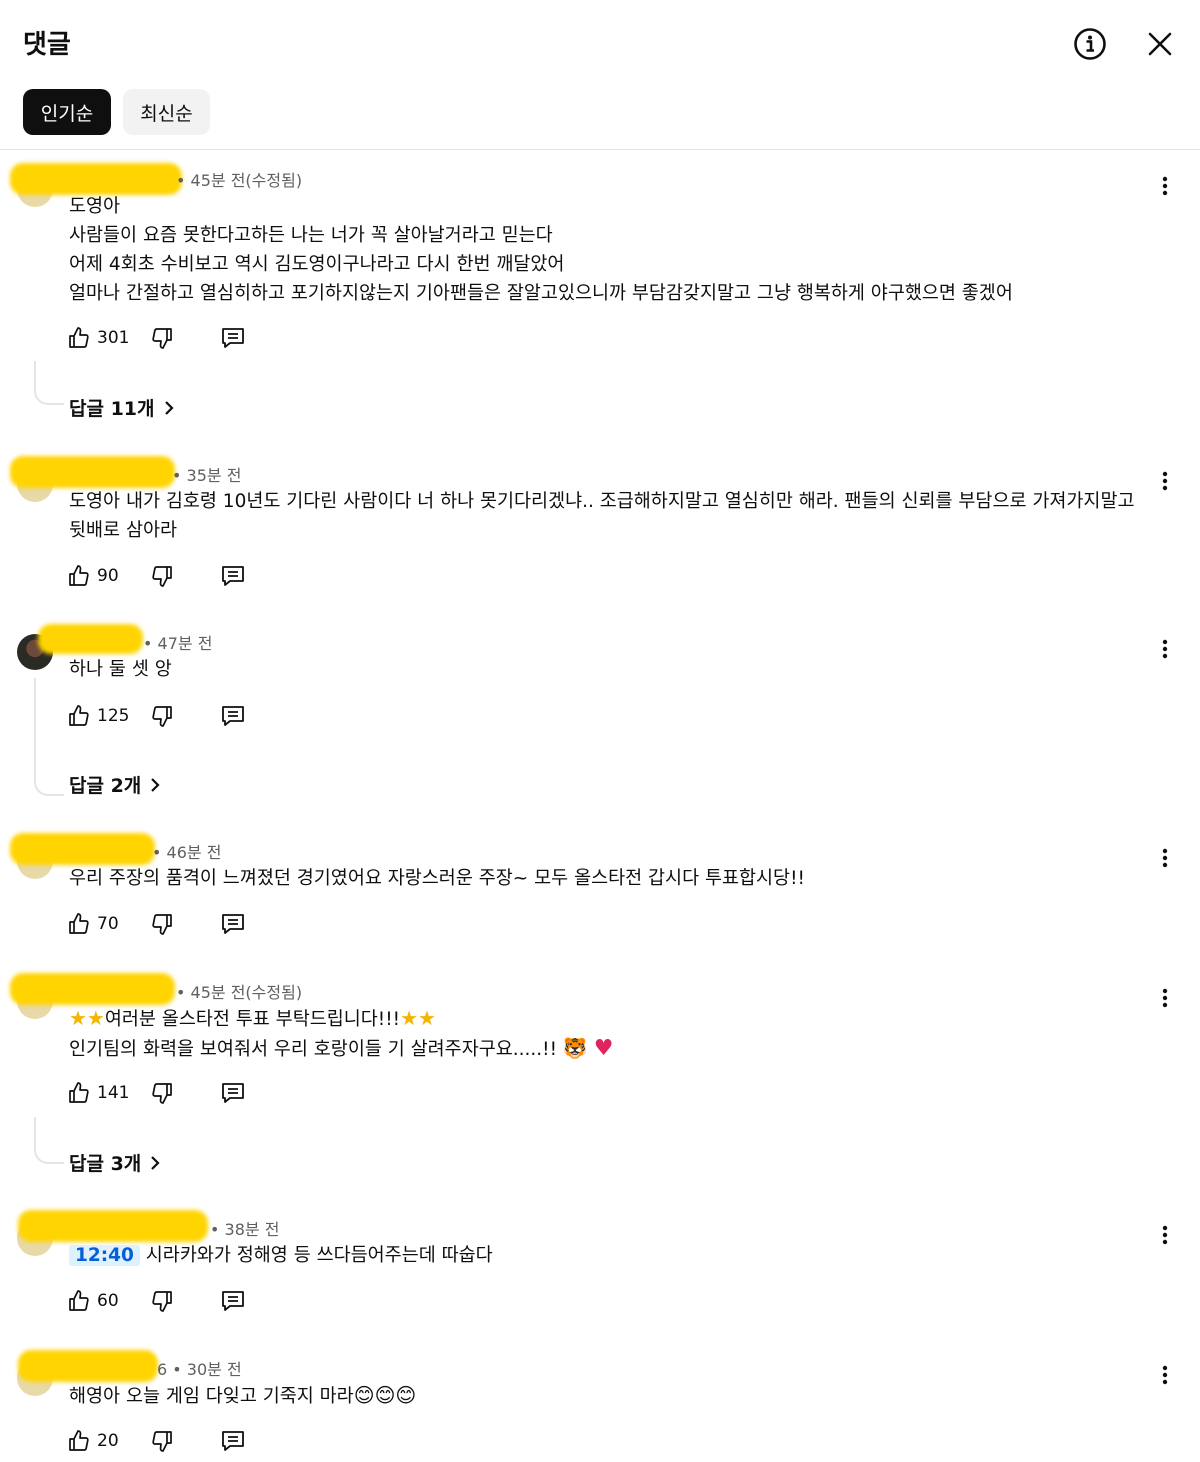 Image resolution: width=1200 pixels, height=1462 pixels. Describe the element at coordinates (47, 45) in the screenshot. I see `panel-title: 댓글` at that location.